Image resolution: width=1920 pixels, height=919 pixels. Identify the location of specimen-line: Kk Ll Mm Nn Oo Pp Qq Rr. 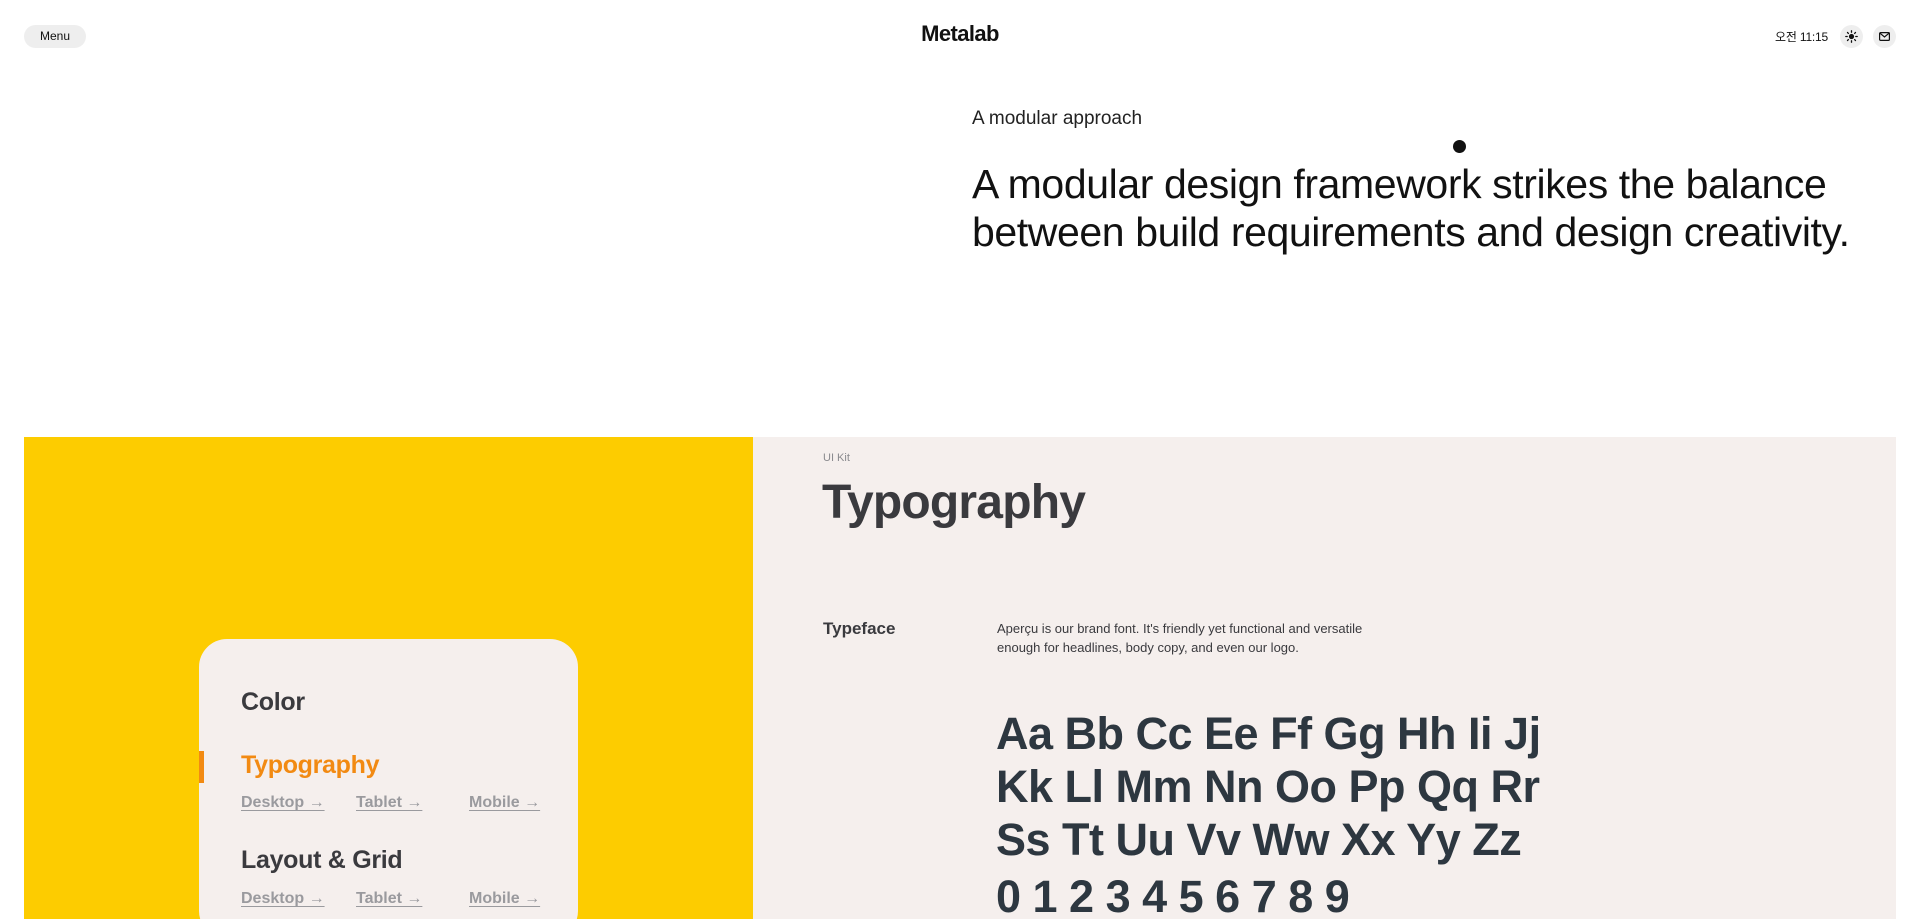
(1268, 786).